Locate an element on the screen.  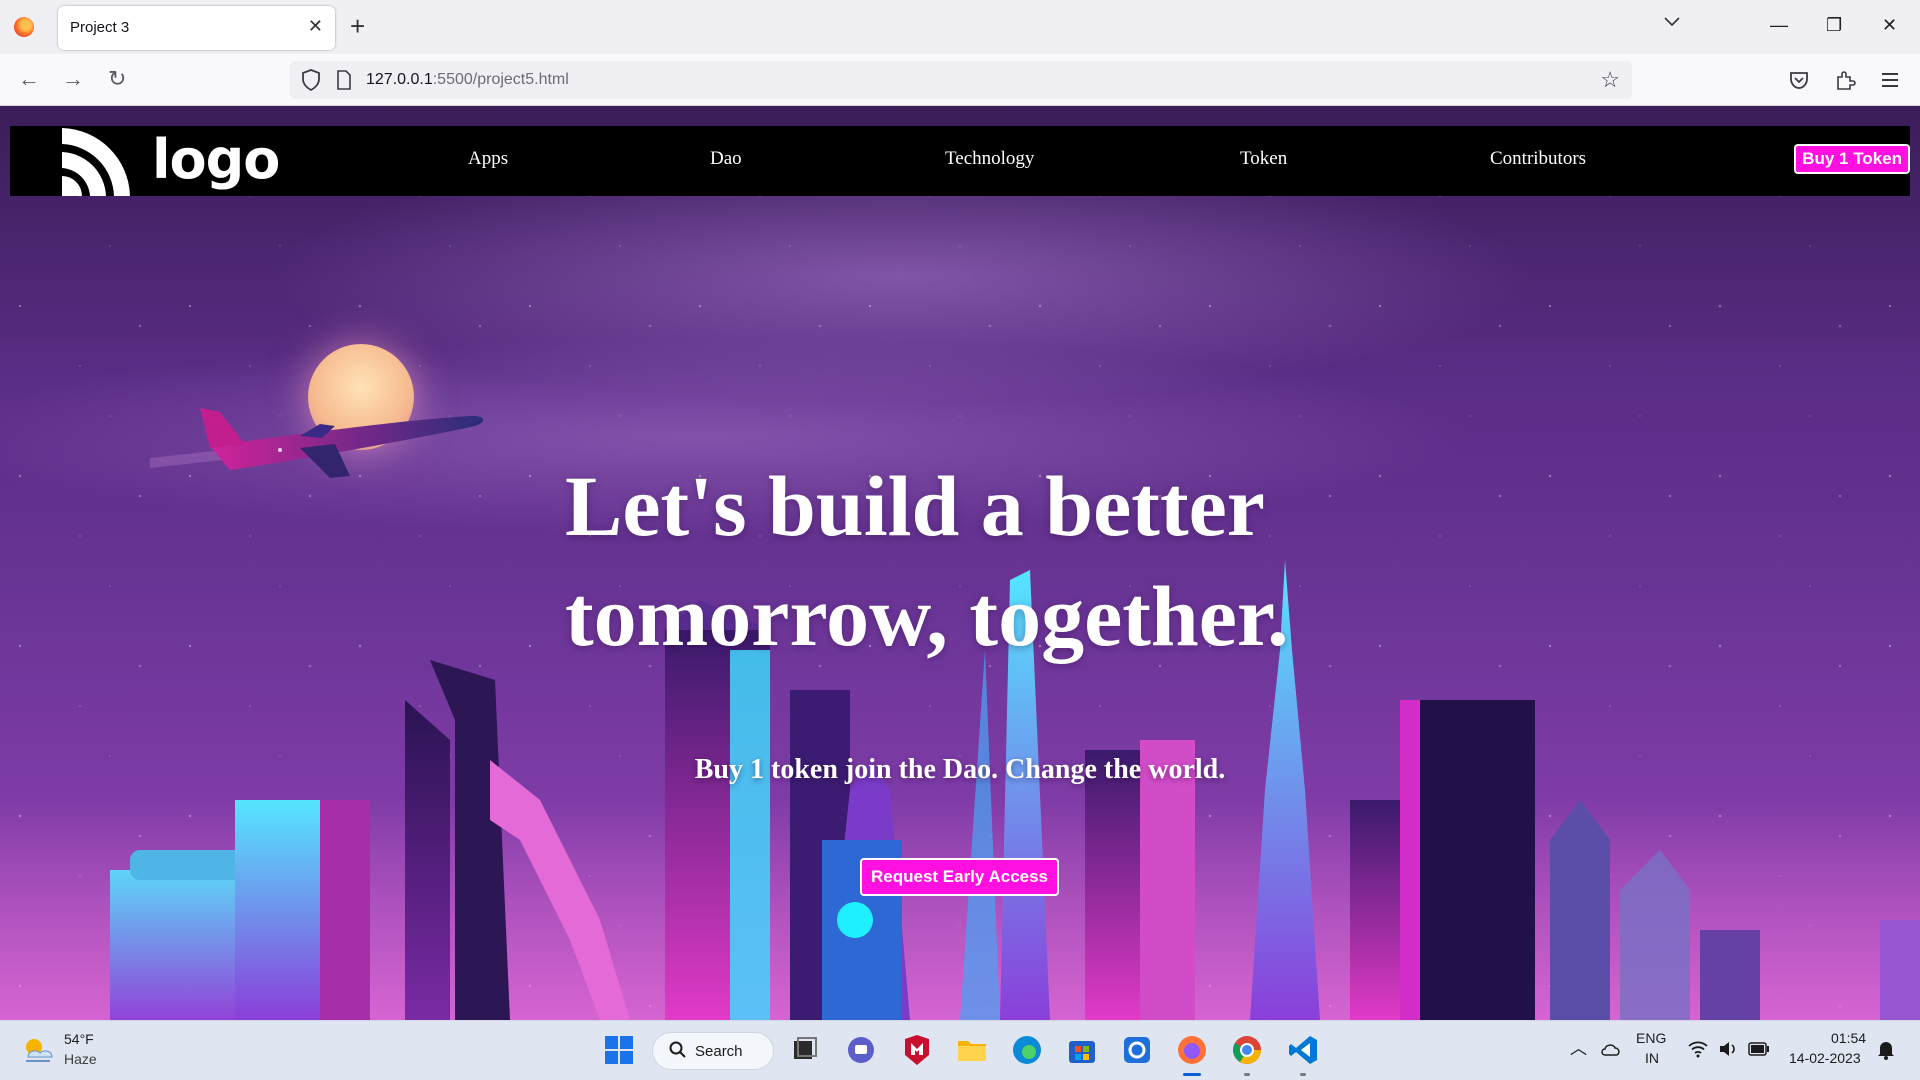
forward-arrow-icon: → is located at coordinates (73, 79).